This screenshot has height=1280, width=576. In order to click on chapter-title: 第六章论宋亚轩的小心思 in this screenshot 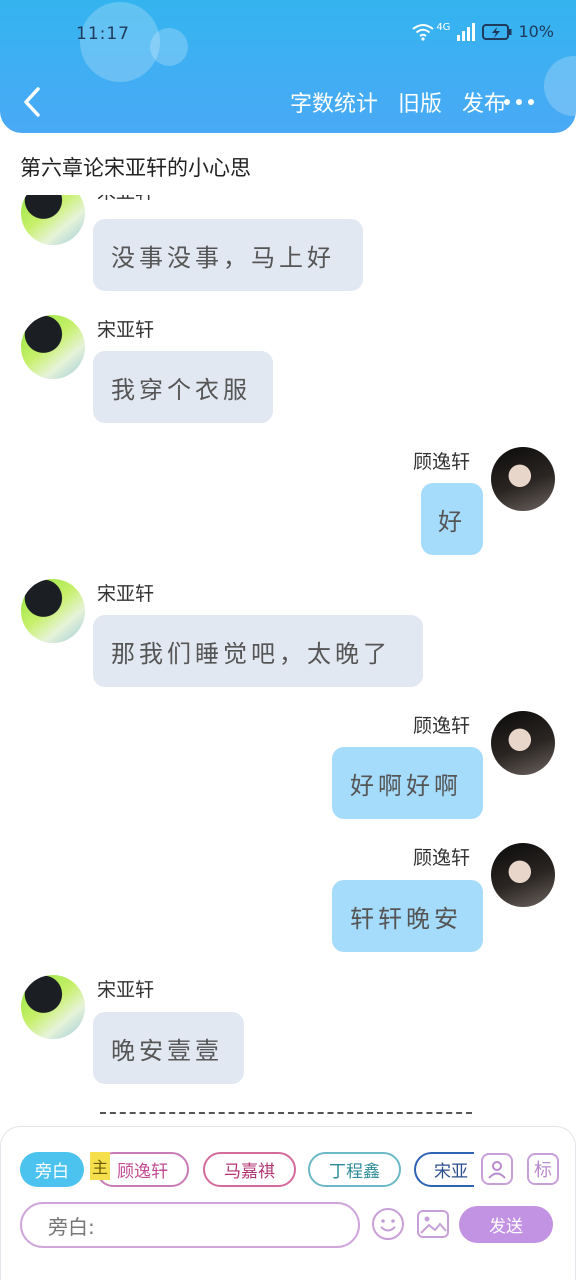, I will do `click(135, 168)`.